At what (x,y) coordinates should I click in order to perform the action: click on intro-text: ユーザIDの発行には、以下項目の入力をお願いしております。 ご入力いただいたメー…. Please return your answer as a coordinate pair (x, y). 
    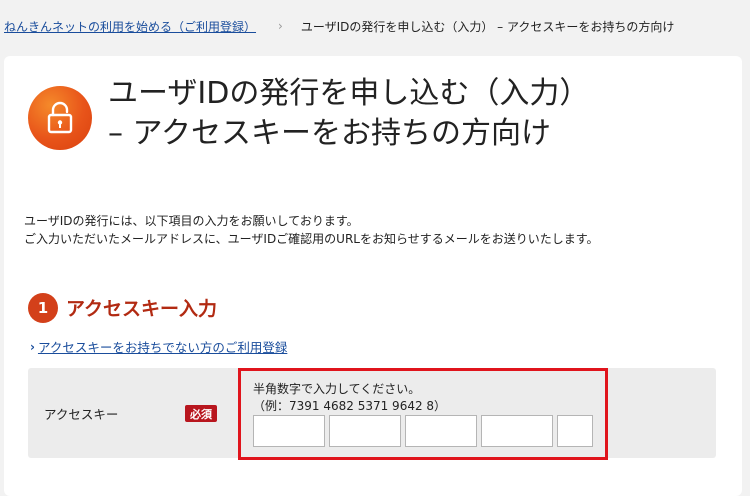
    Looking at the image, I should click on (311, 230).